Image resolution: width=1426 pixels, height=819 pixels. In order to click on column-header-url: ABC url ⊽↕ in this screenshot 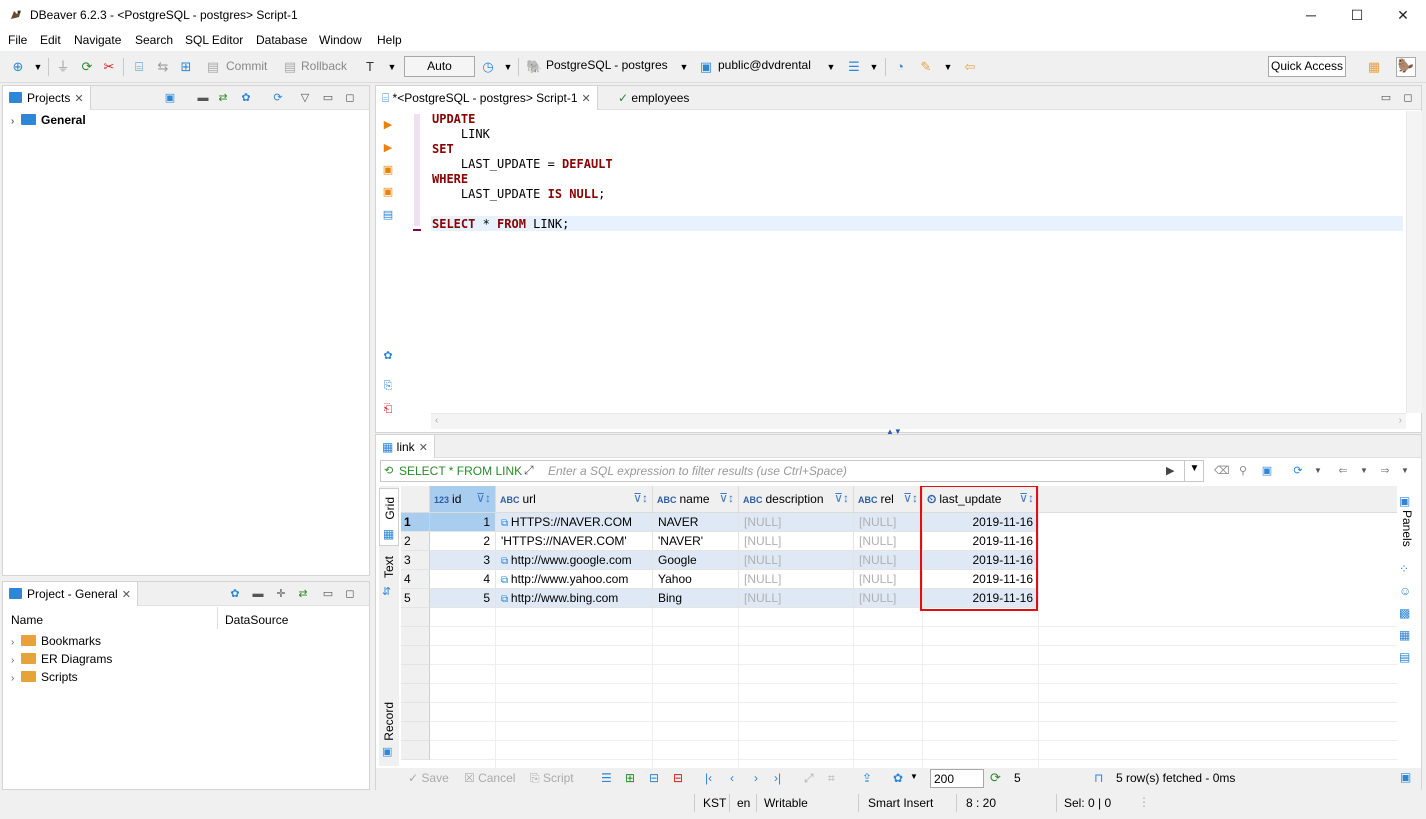, I will do `click(574, 499)`.